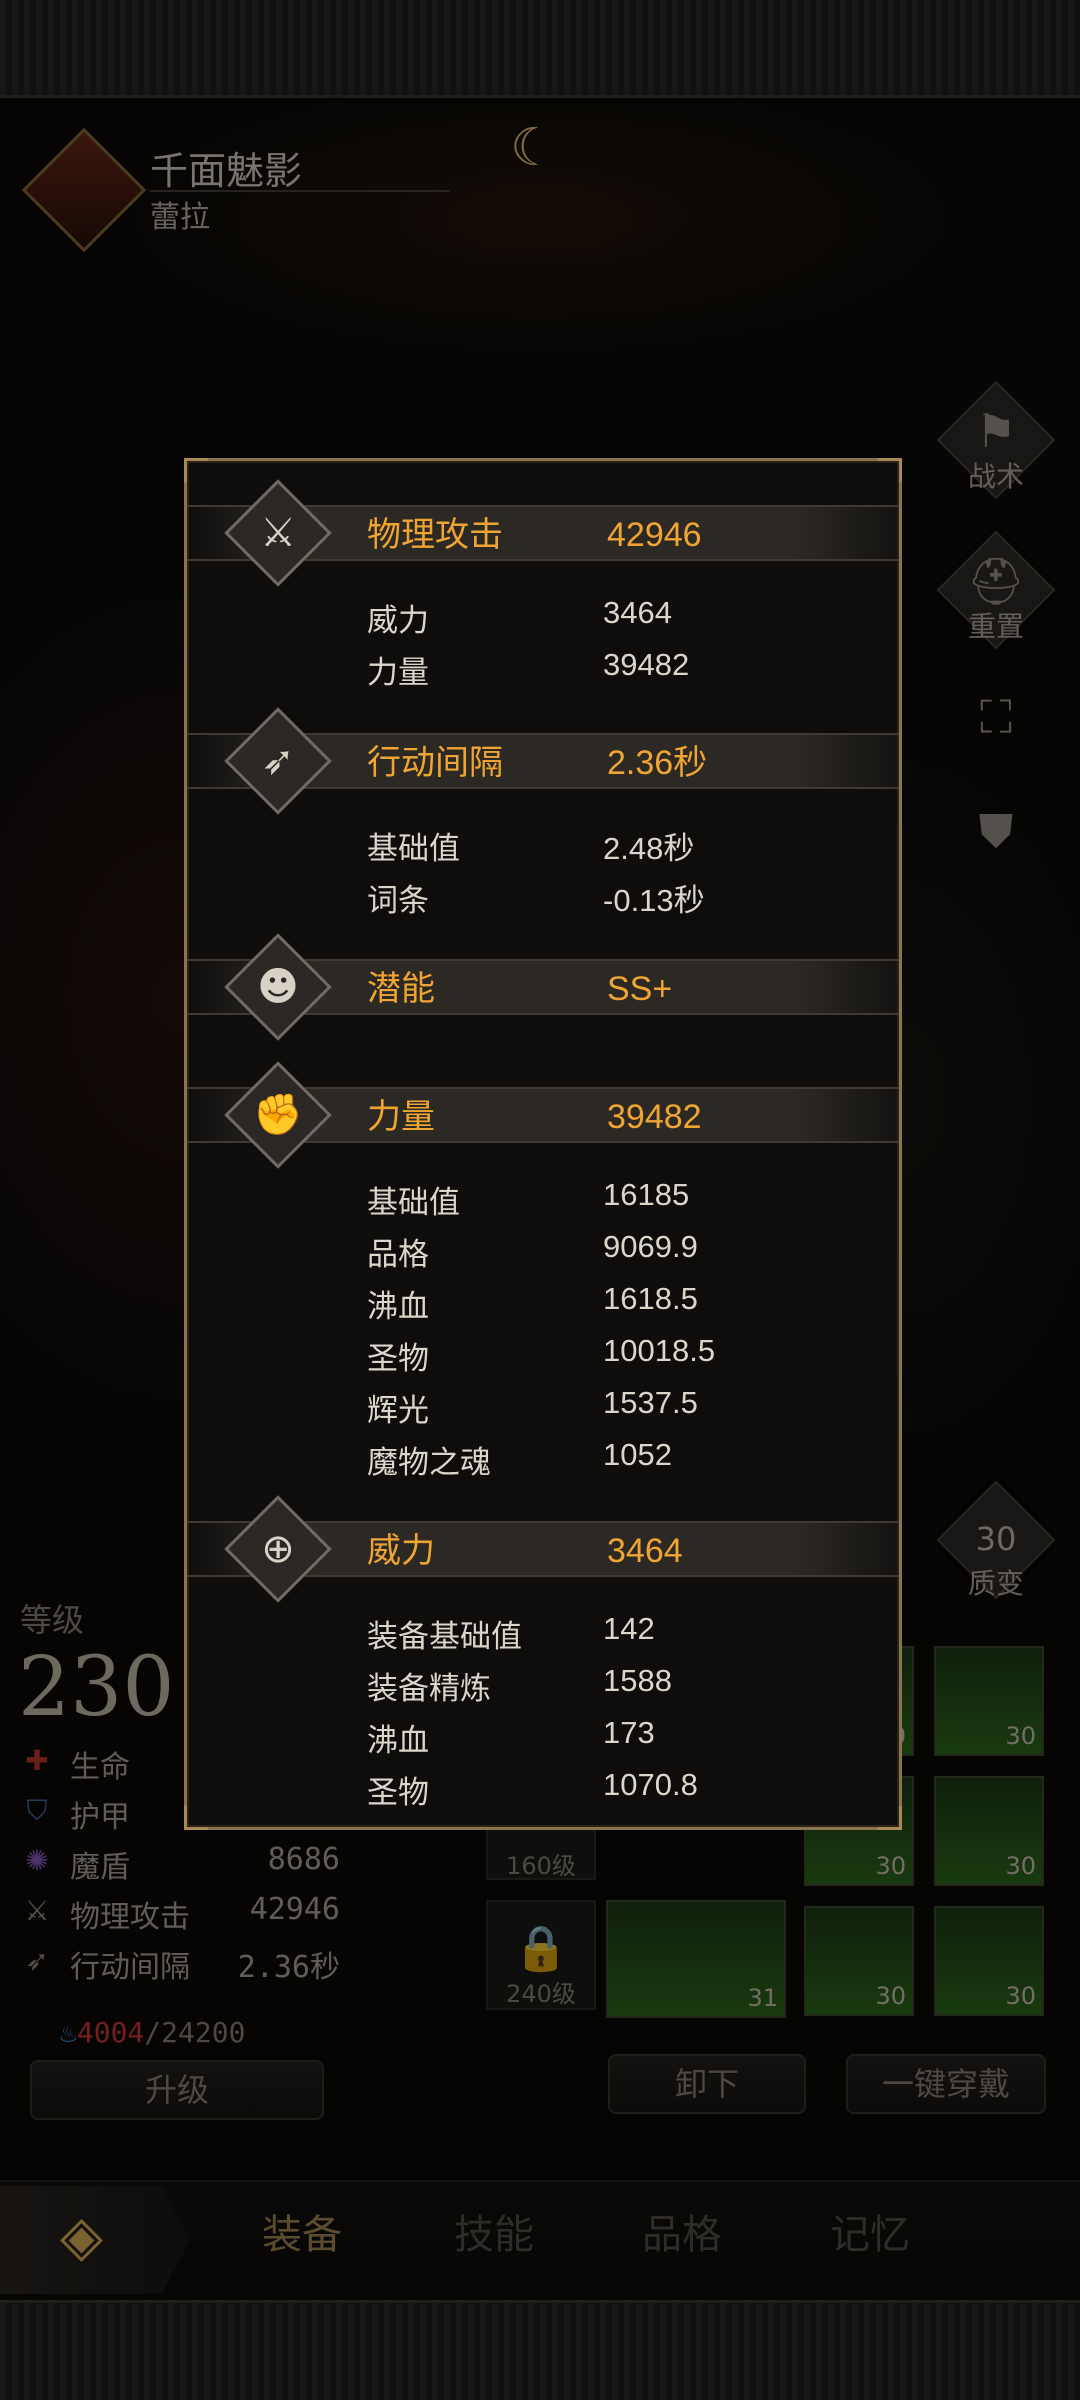 The width and height of the screenshot is (1080, 2400). I want to click on section-name: 潜能, so click(401, 989).